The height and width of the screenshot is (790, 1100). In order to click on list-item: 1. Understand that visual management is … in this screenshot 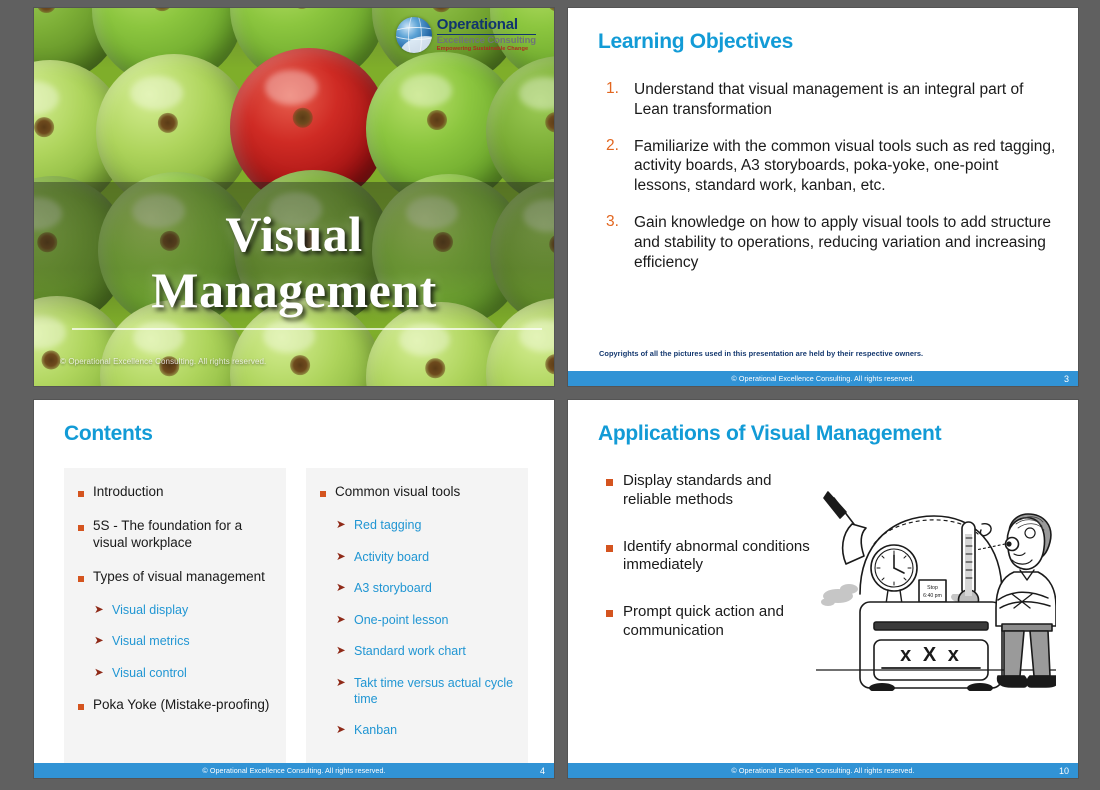, I will do `click(831, 100)`.